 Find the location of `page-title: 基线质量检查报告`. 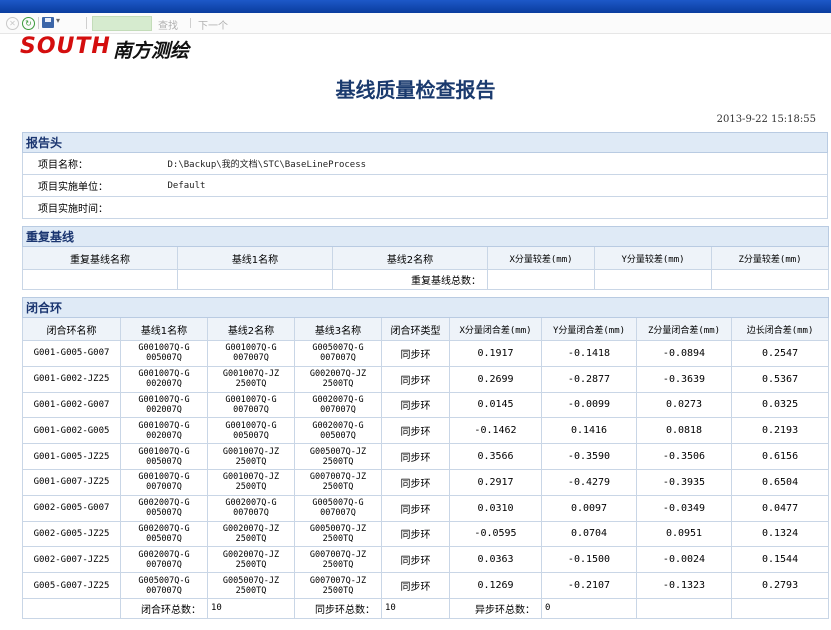

page-title: 基线质量检查报告 is located at coordinates (415, 90).